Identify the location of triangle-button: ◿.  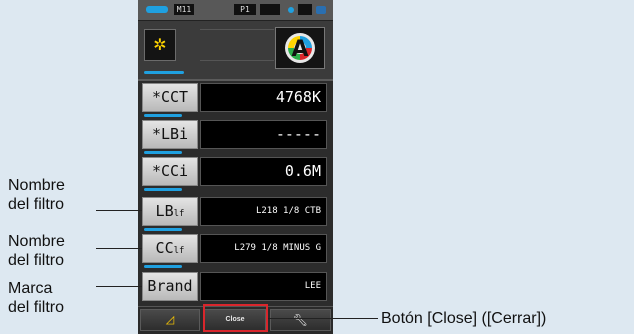
(170, 320).